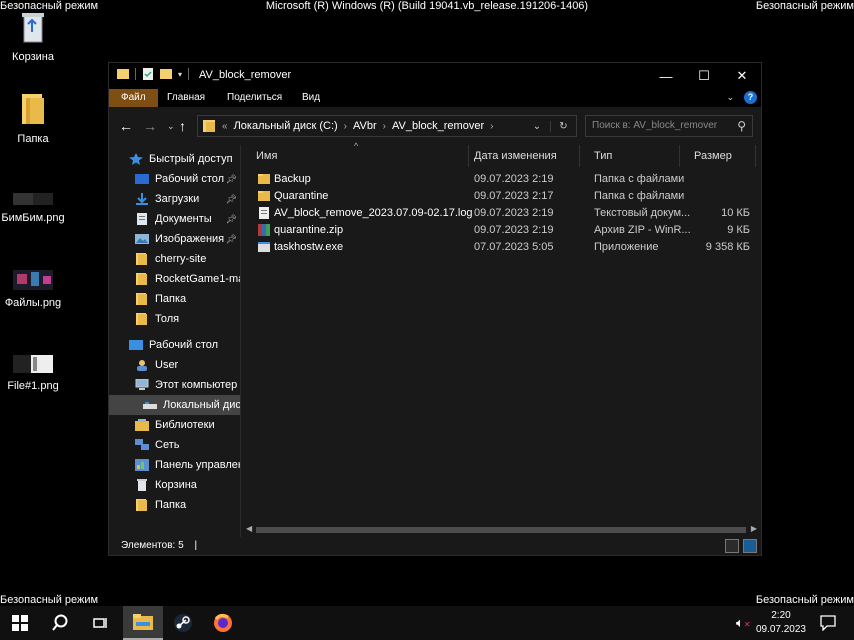  I want to click on maximize-button: ☐, so click(704, 76).